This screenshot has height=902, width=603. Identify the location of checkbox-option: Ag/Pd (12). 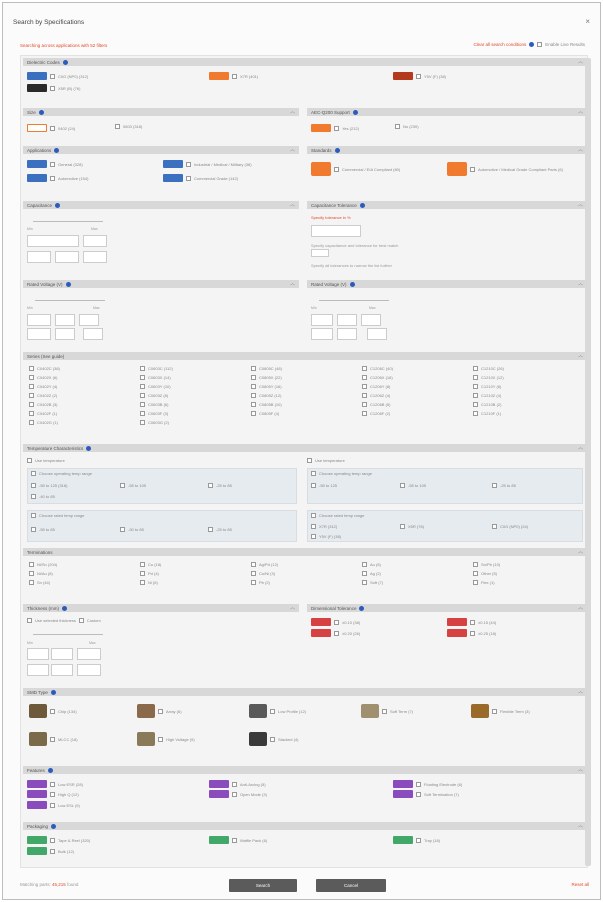
(306, 564).